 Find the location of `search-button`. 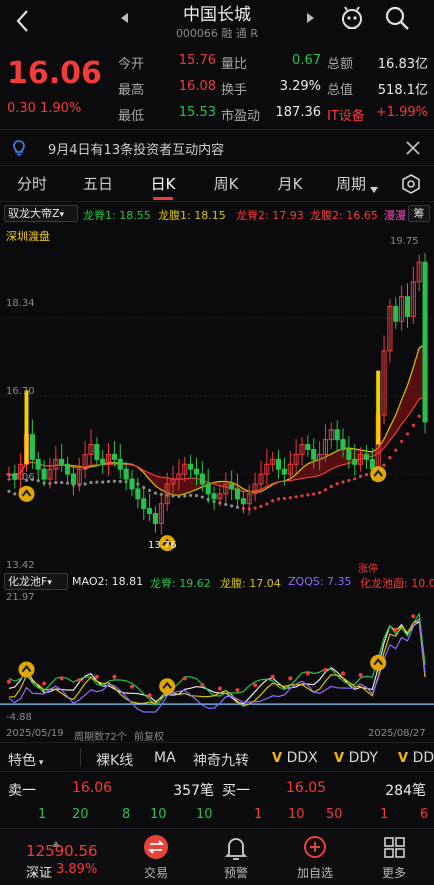

search-button is located at coordinates (397, 18).